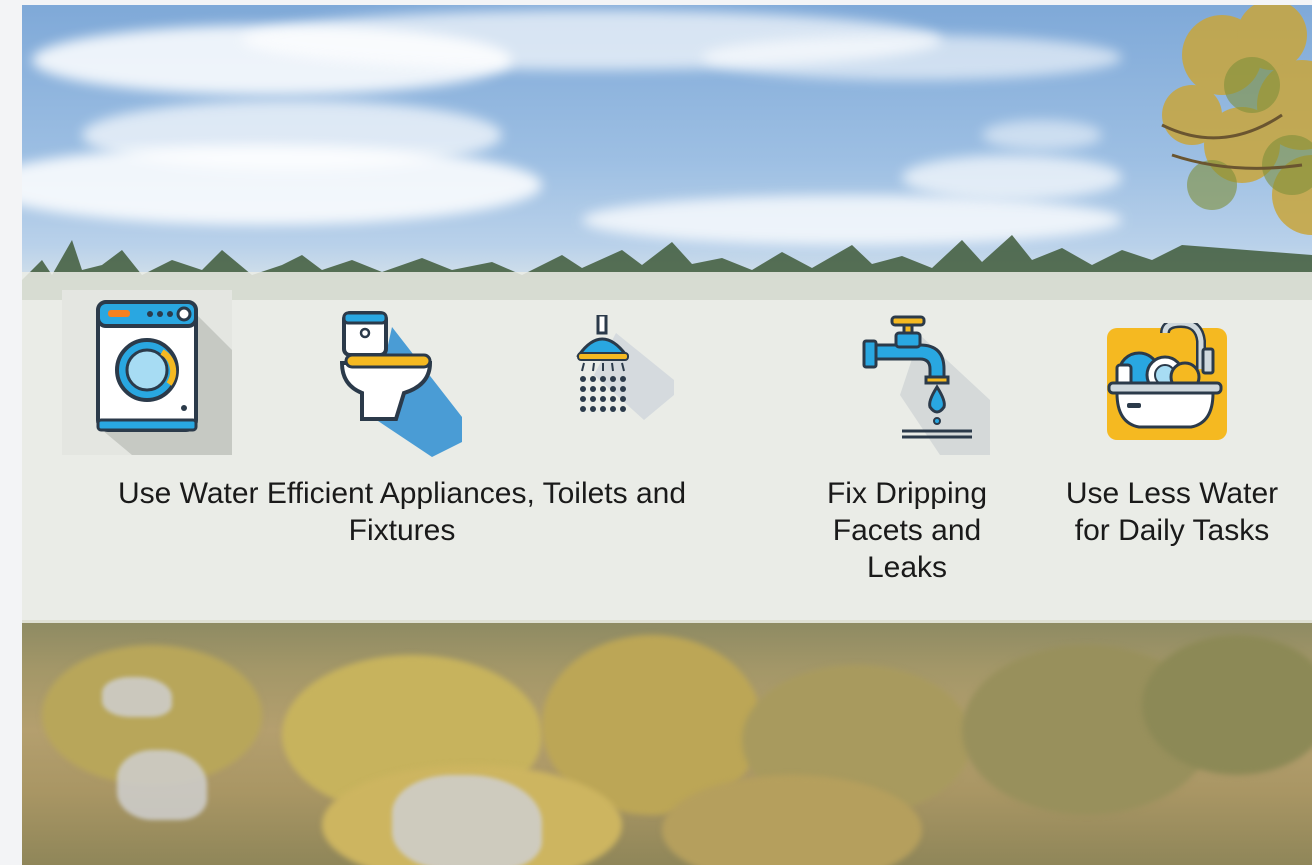  Describe the element at coordinates (1172, 512) in the screenshot. I see `caption-use-less-water: Use Less Water for Daily Tasks` at that location.